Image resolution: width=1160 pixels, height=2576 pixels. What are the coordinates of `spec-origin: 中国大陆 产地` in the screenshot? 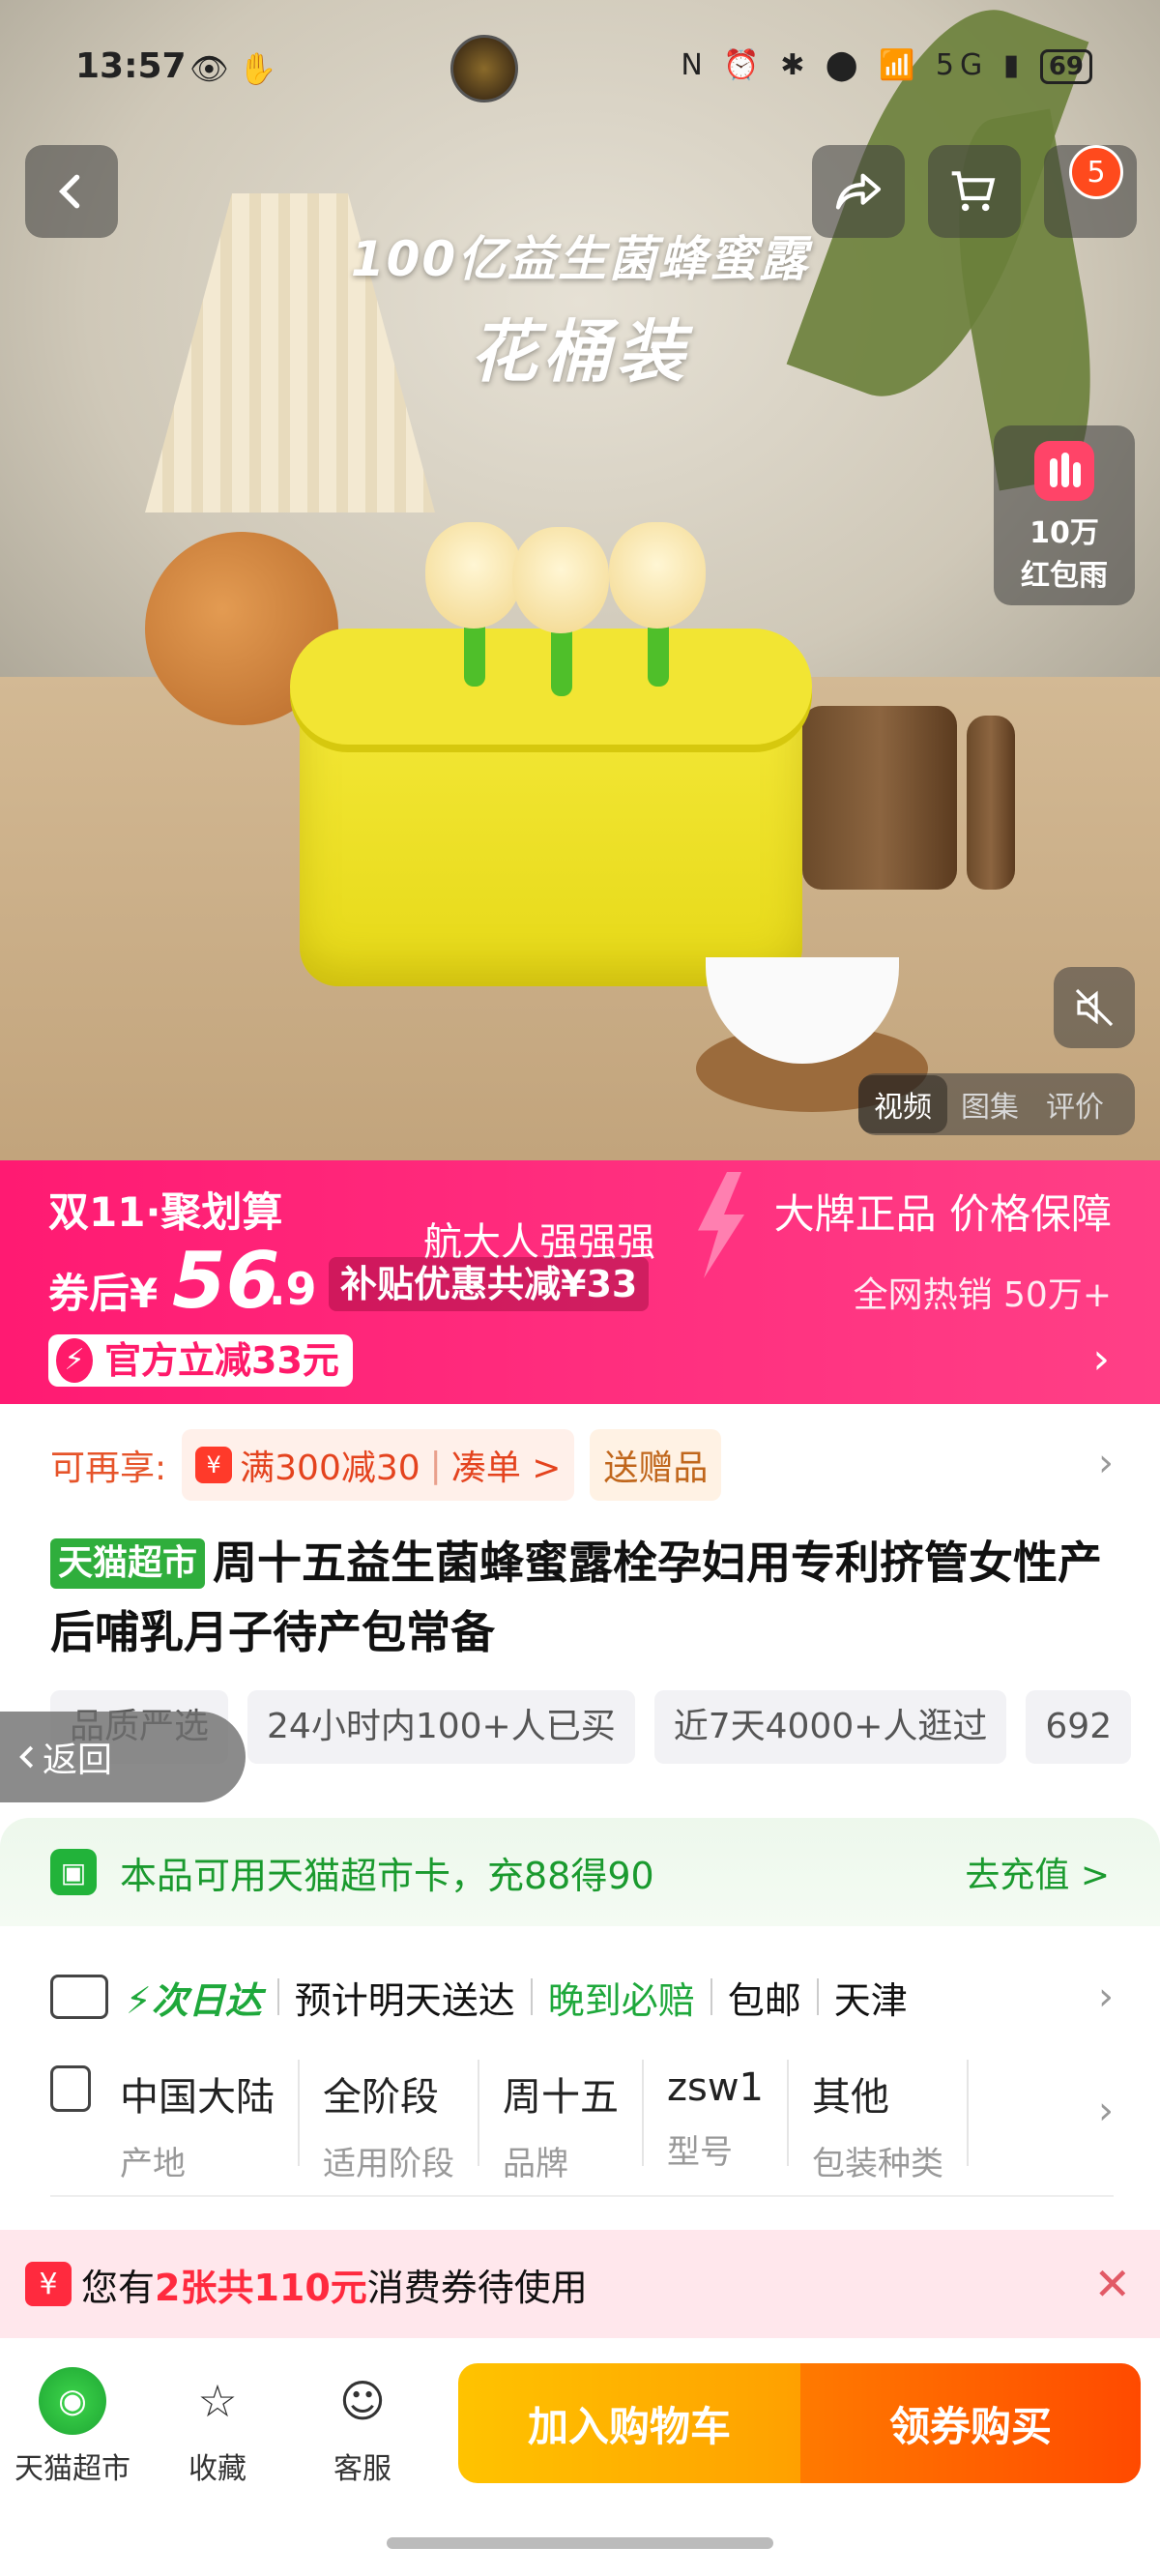 It's located at (210, 2121).